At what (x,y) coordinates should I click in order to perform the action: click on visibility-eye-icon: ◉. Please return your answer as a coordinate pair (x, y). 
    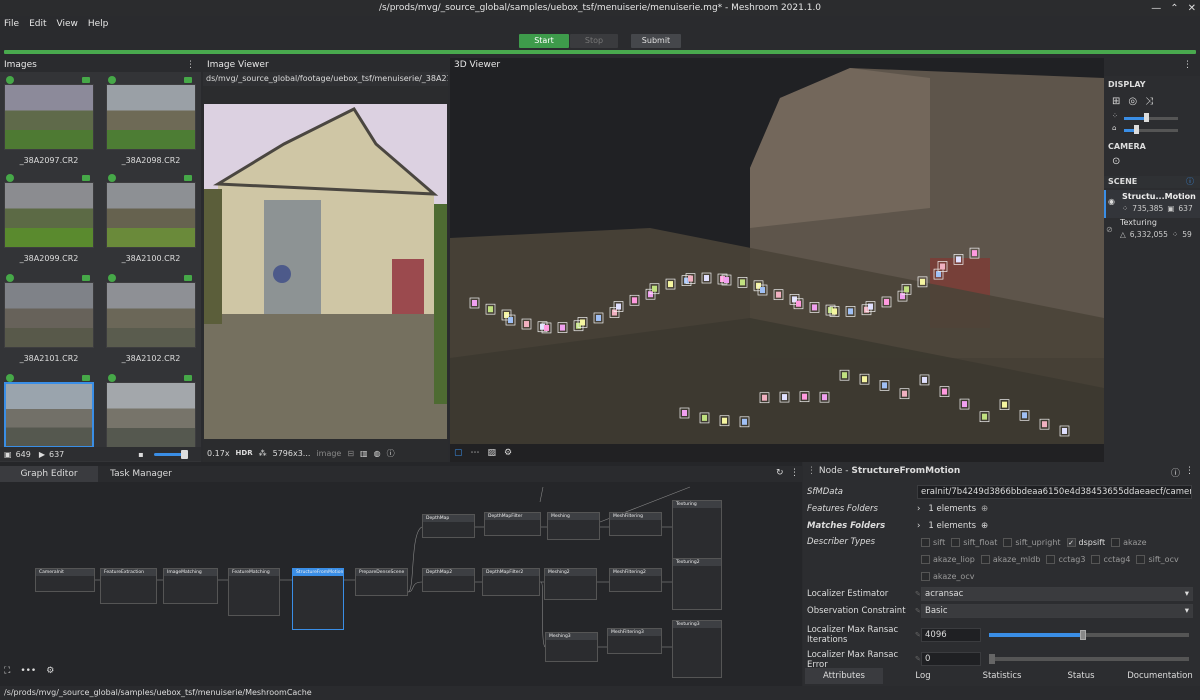
    Looking at the image, I should click on (1111, 201).